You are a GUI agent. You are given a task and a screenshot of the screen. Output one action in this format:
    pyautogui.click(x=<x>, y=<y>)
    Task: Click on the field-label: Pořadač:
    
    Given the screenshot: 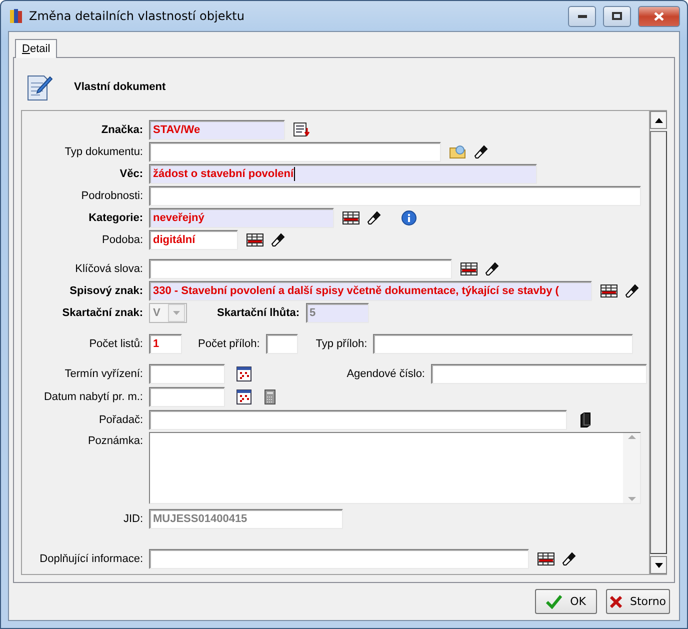 What is the action you would take?
    pyautogui.click(x=120, y=420)
    